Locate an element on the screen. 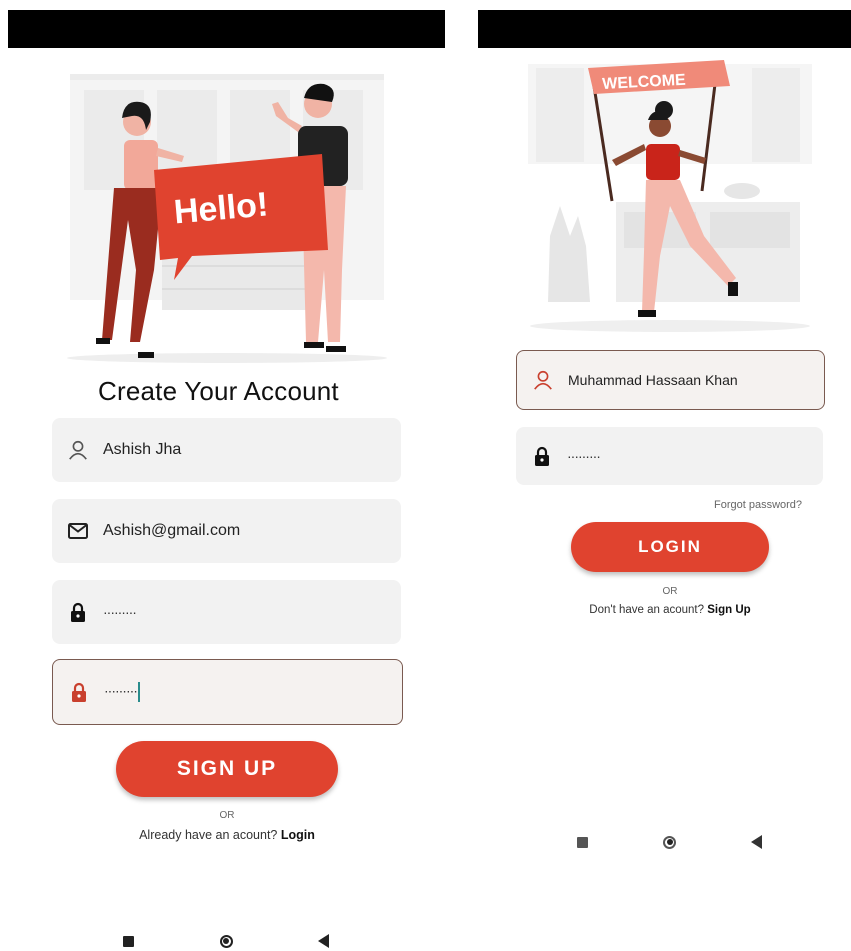 Image resolution: width=851 pixels, height=951 pixels. signup-link: Sign Up is located at coordinates (728, 610).